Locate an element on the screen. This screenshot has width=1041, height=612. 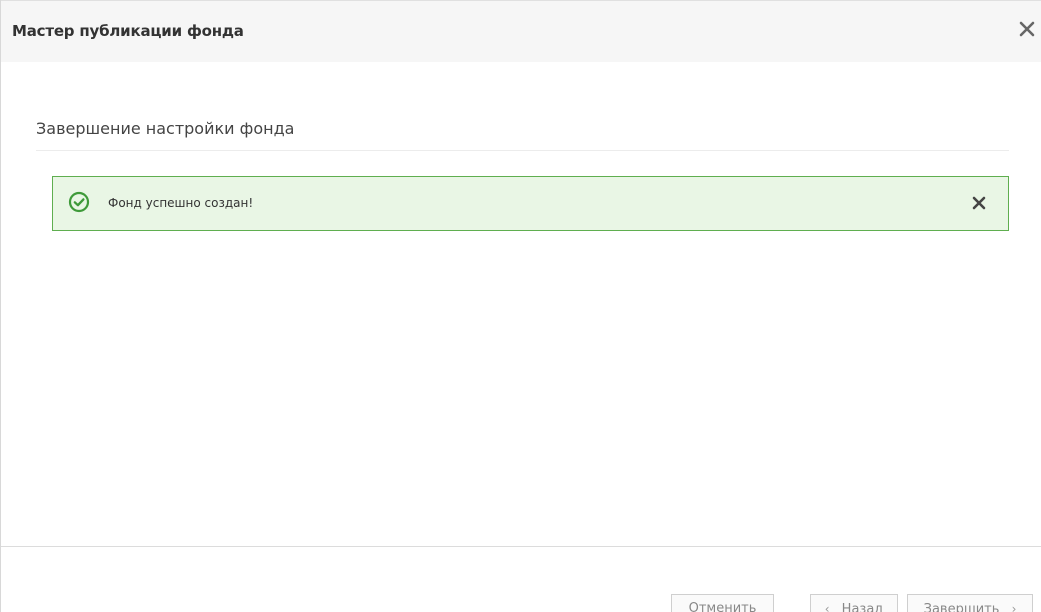
chevron-left-icon: ‹ is located at coordinates (827, 607).